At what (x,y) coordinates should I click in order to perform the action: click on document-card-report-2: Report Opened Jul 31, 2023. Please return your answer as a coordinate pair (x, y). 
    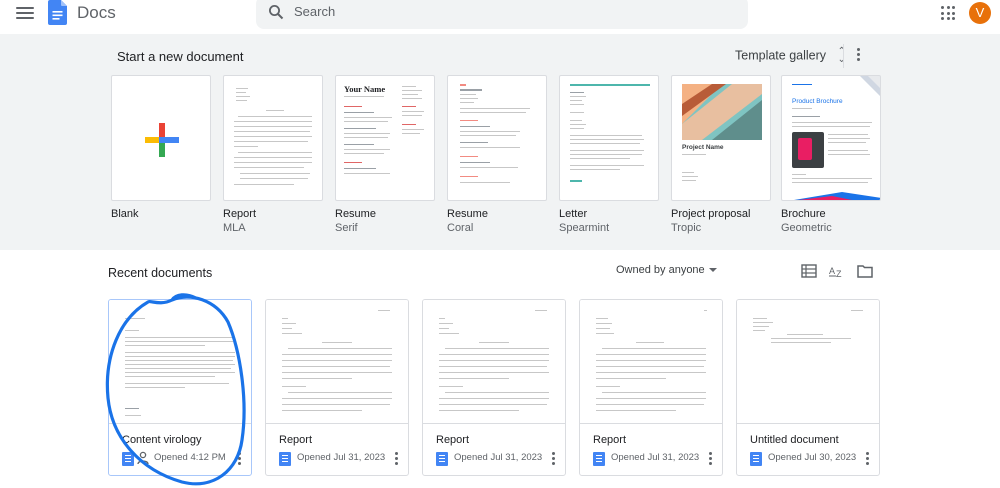
    Looking at the image, I should click on (494, 387).